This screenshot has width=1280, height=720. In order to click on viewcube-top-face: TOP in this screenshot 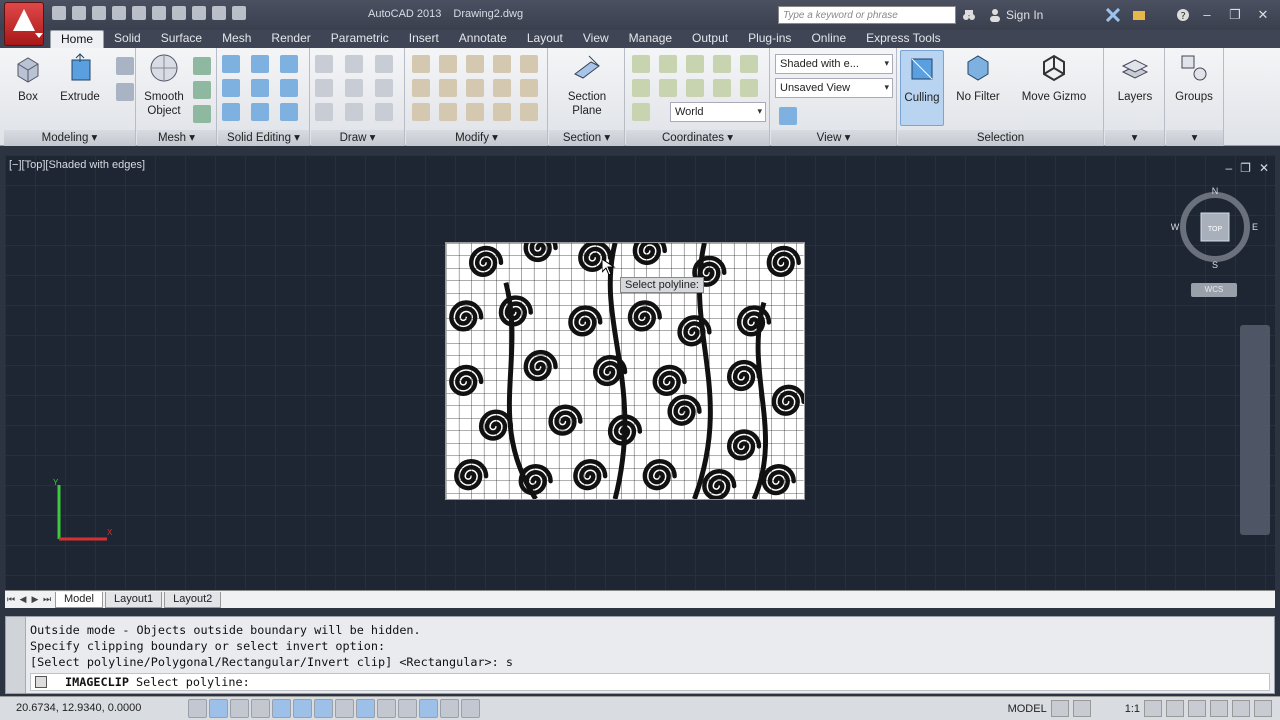, I will do `click(1215, 229)`.